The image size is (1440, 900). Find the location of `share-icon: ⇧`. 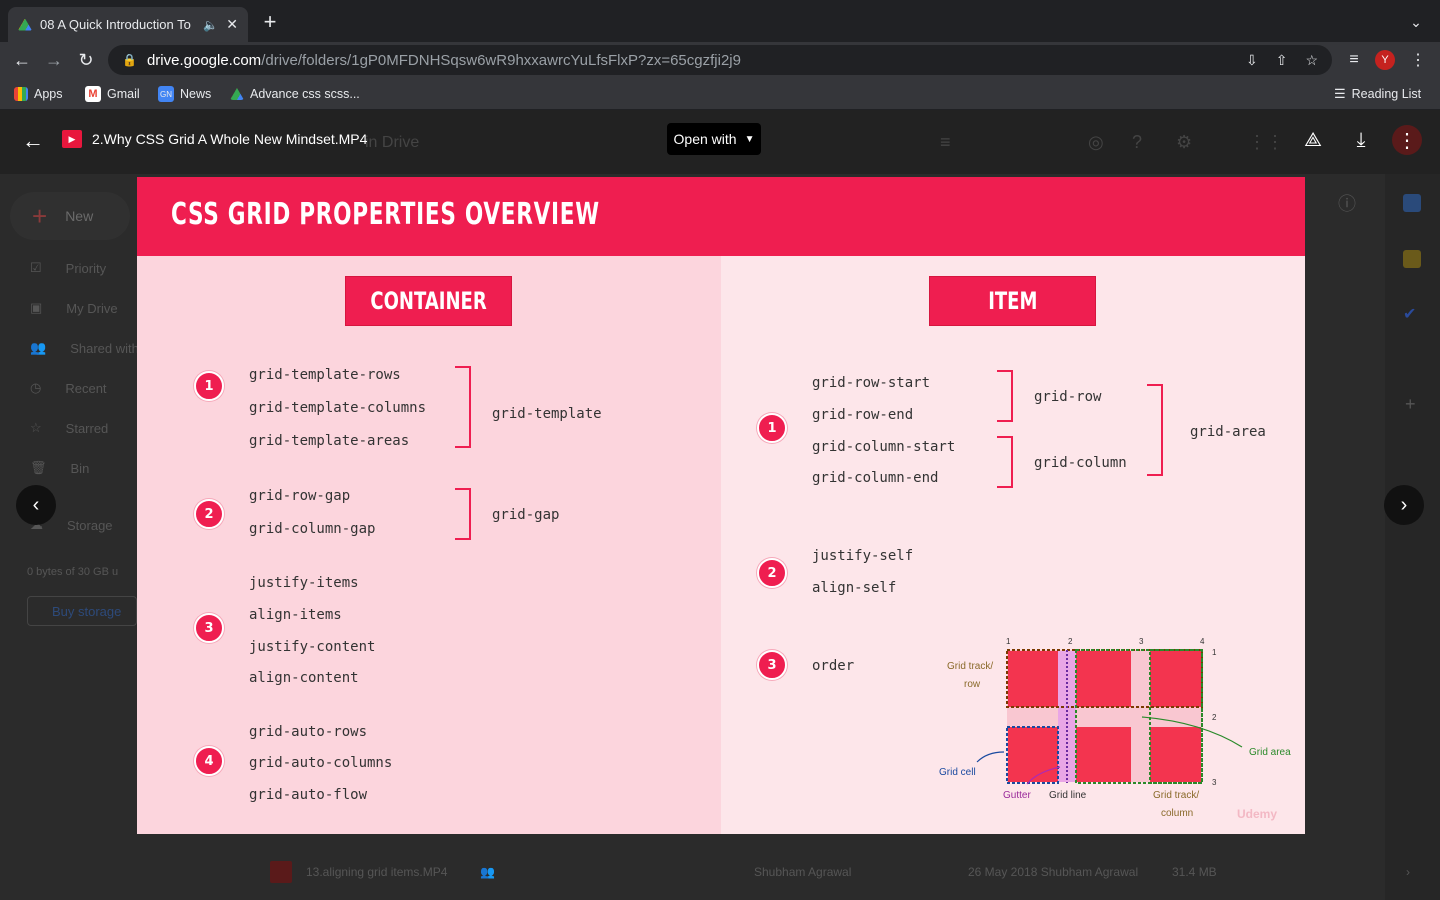

share-icon: ⇧ is located at coordinates (1282, 60).